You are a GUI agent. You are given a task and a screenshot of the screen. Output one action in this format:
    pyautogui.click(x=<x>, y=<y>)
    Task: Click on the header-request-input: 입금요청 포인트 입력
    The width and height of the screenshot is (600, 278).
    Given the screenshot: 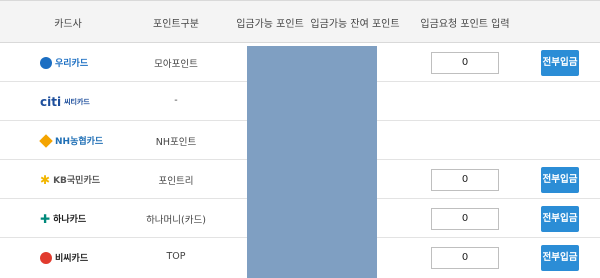 What is the action you would take?
    pyautogui.click(x=465, y=24)
    